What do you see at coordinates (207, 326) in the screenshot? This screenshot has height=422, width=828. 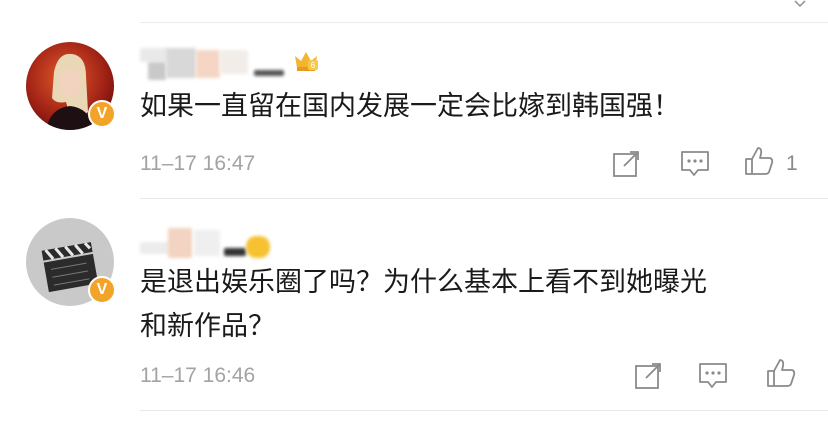 I see `comment-text-line2: 和新作品？` at bounding box center [207, 326].